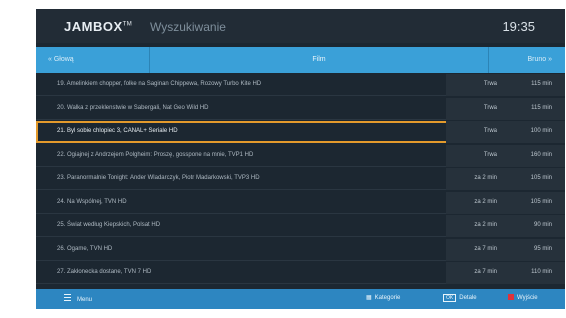 The image size is (566, 318). What do you see at coordinates (460, 298) in the screenshot?
I see `details-button: OK Detale` at bounding box center [460, 298].